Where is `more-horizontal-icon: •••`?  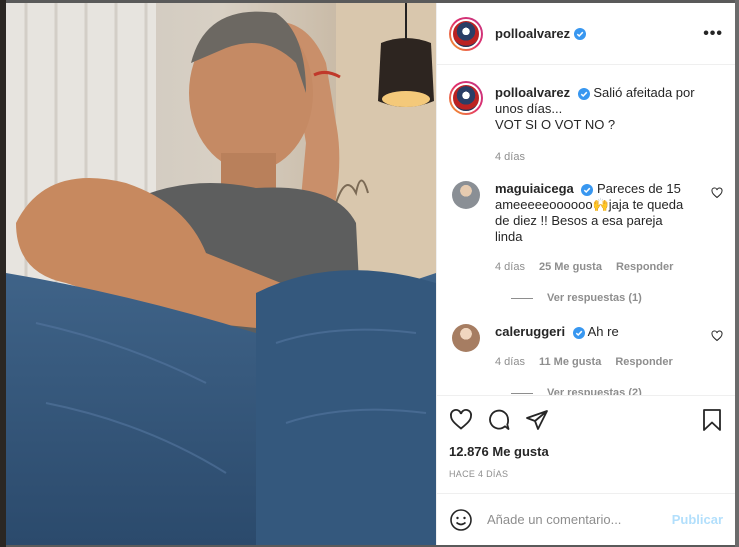
more-horizontal-icon: ••• is located at coordinates (713, 34).